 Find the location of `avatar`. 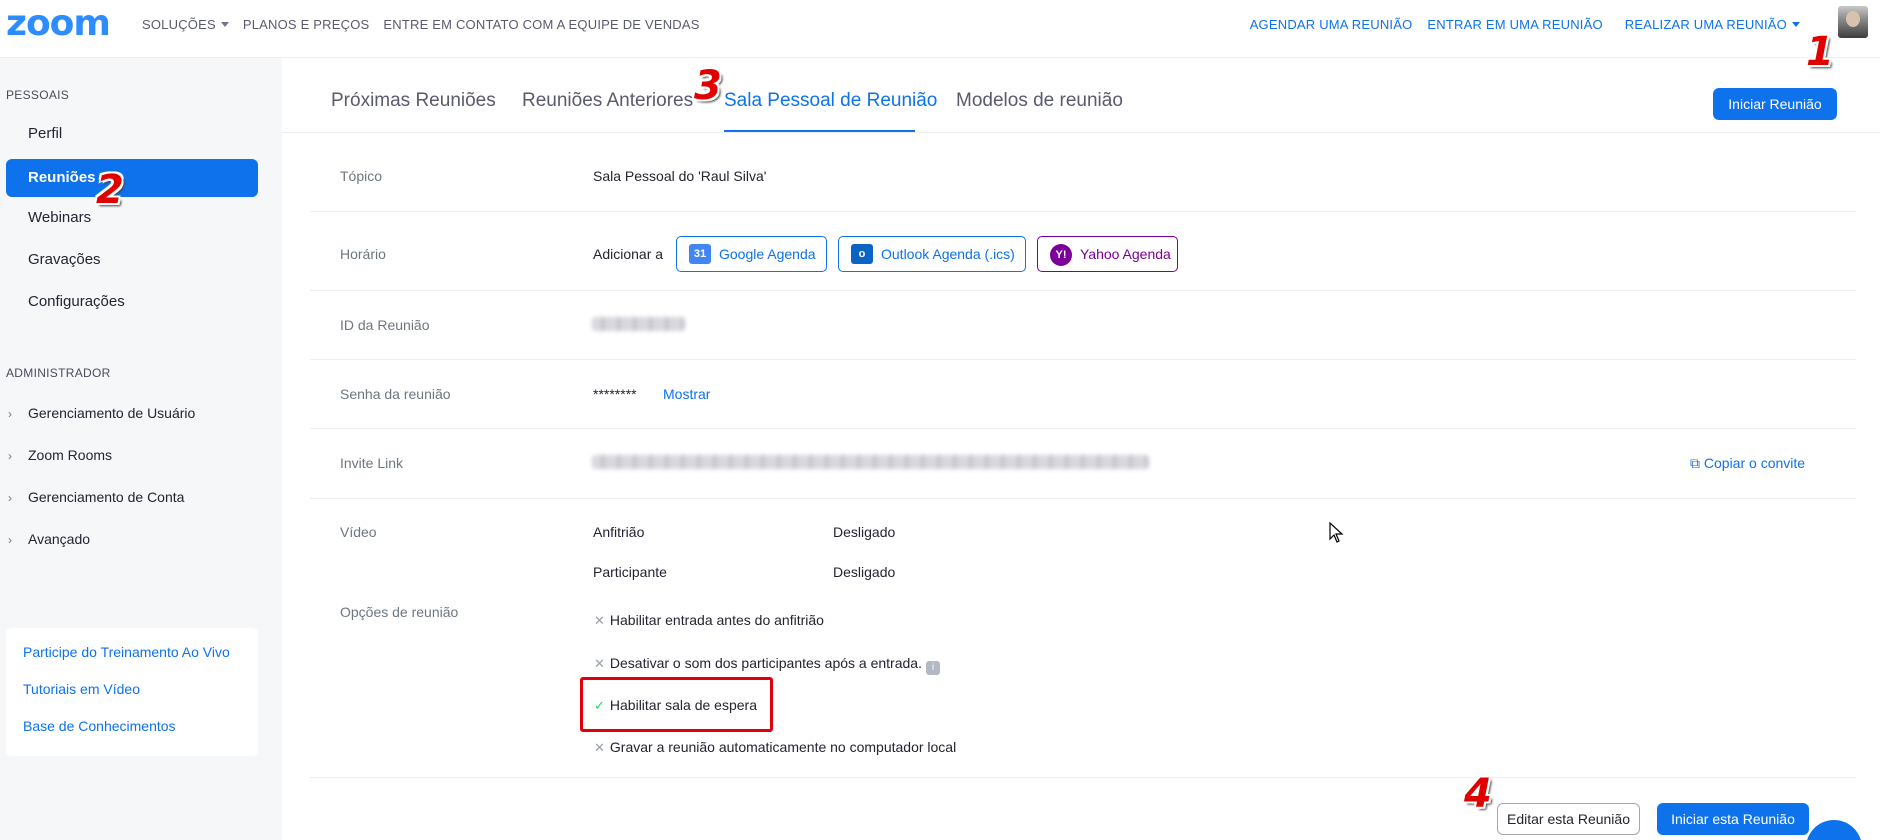

avatar is located at coordinates (1853, 22).